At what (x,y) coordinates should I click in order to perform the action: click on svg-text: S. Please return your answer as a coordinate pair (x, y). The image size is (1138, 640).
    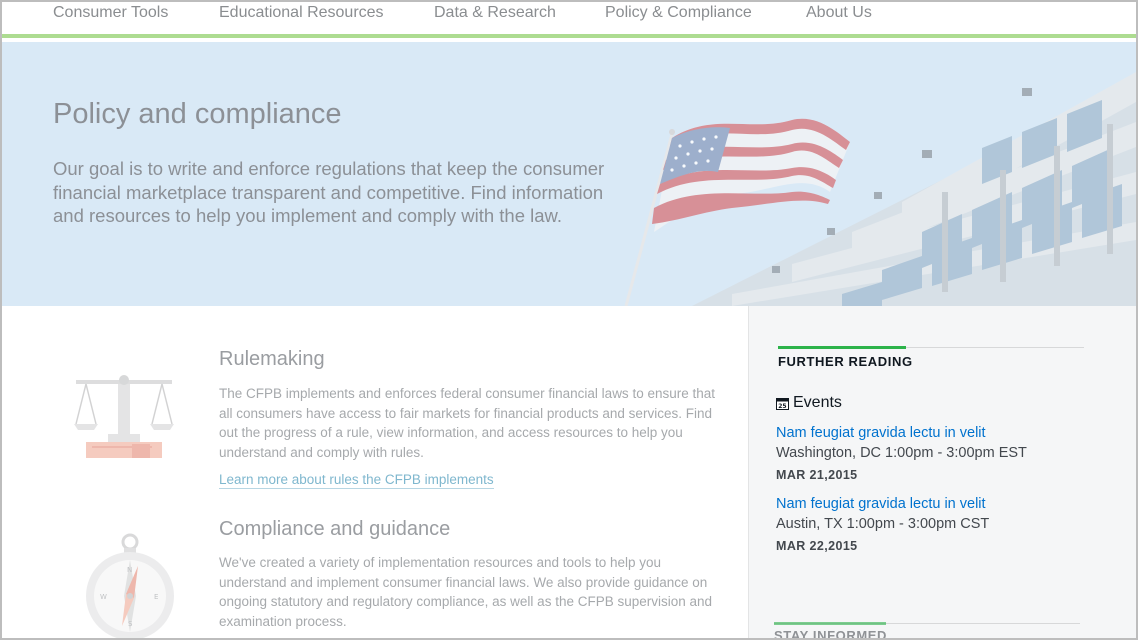
    Looking at the image, I should click on (130, 624).